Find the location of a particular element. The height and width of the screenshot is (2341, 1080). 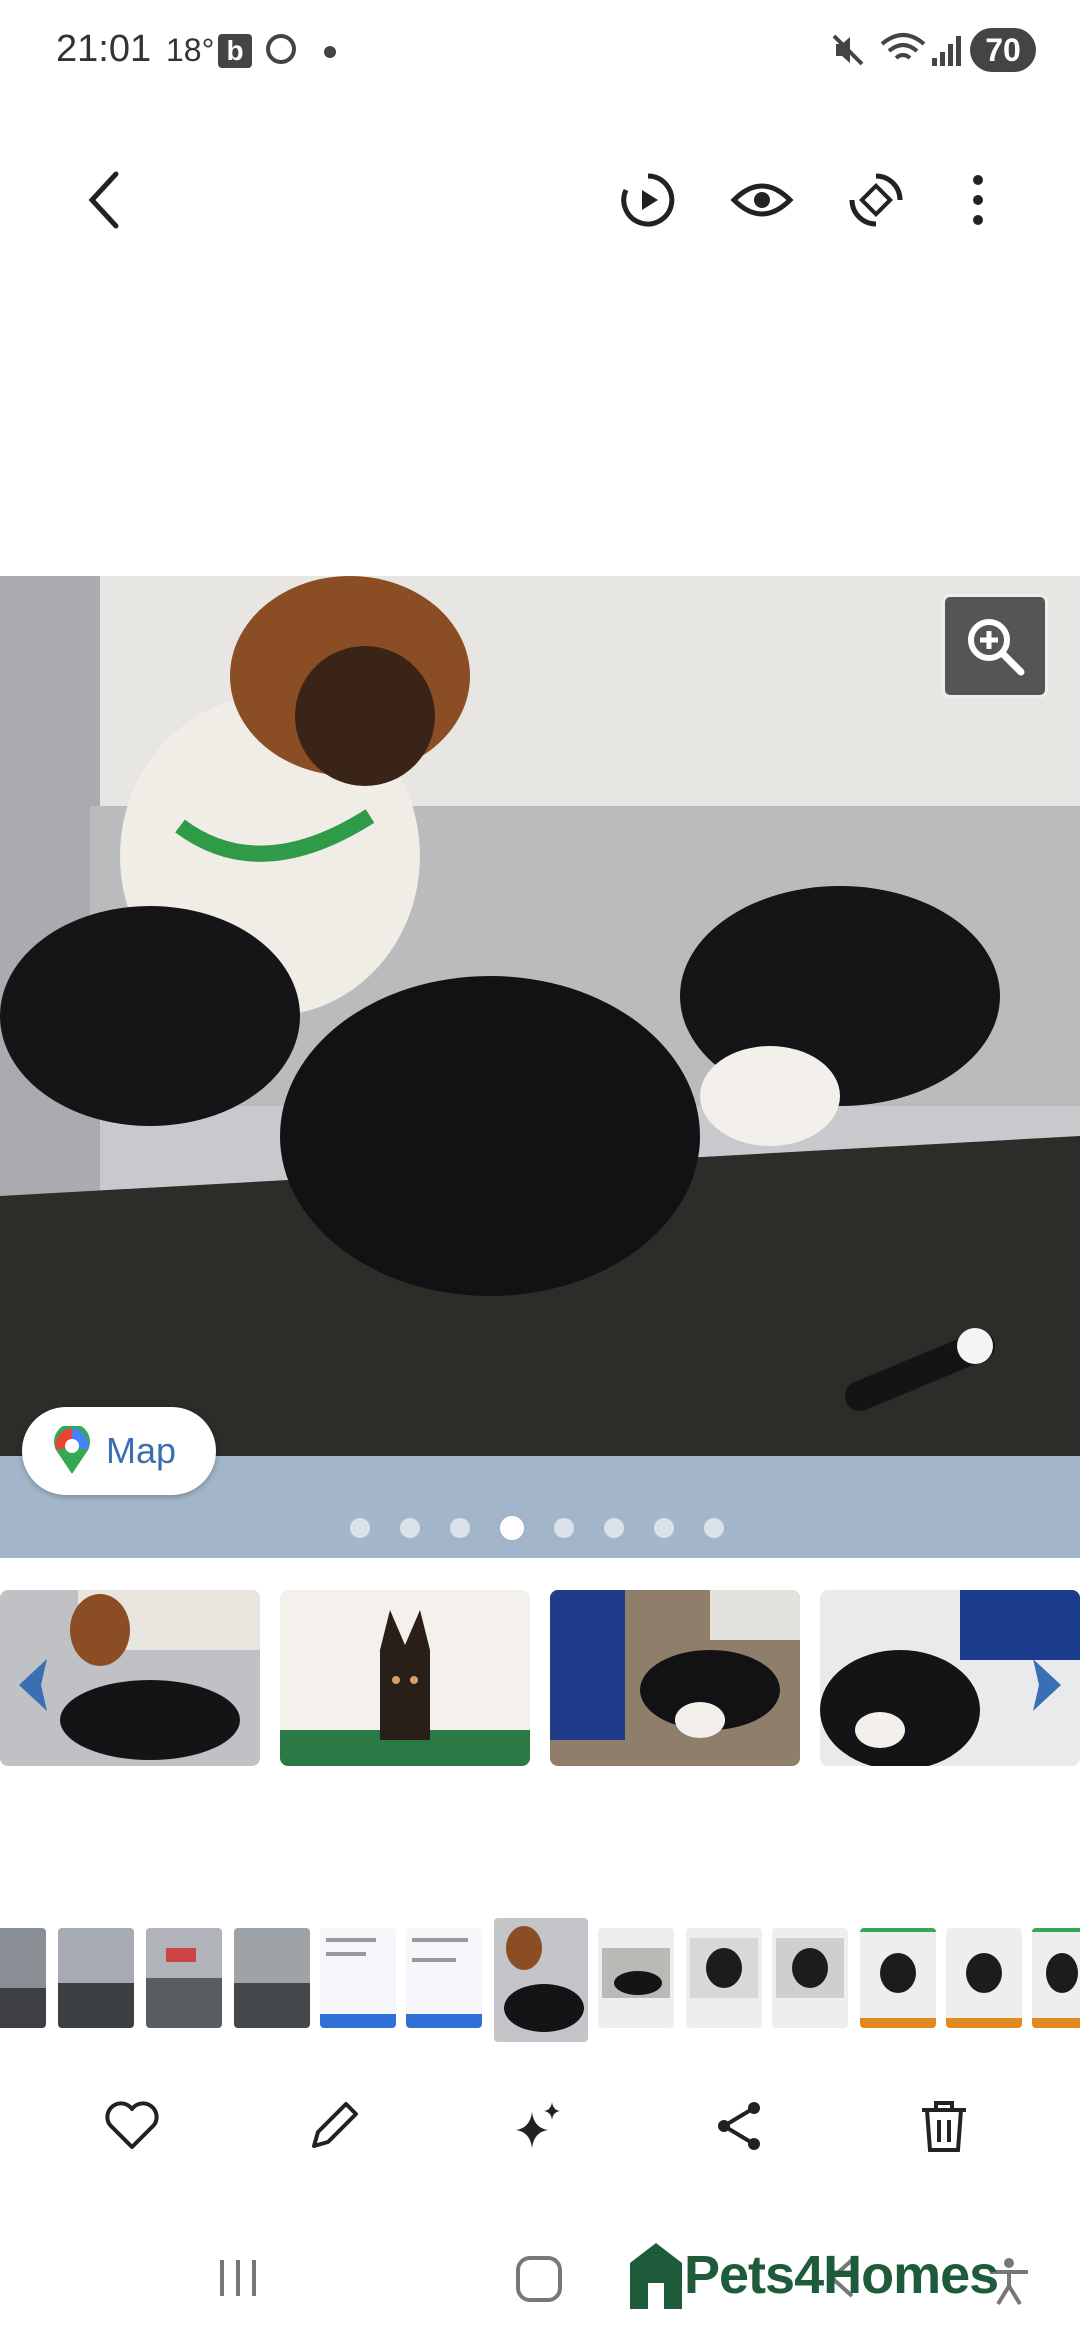

edit-button is located at coordinates (334, 2126).